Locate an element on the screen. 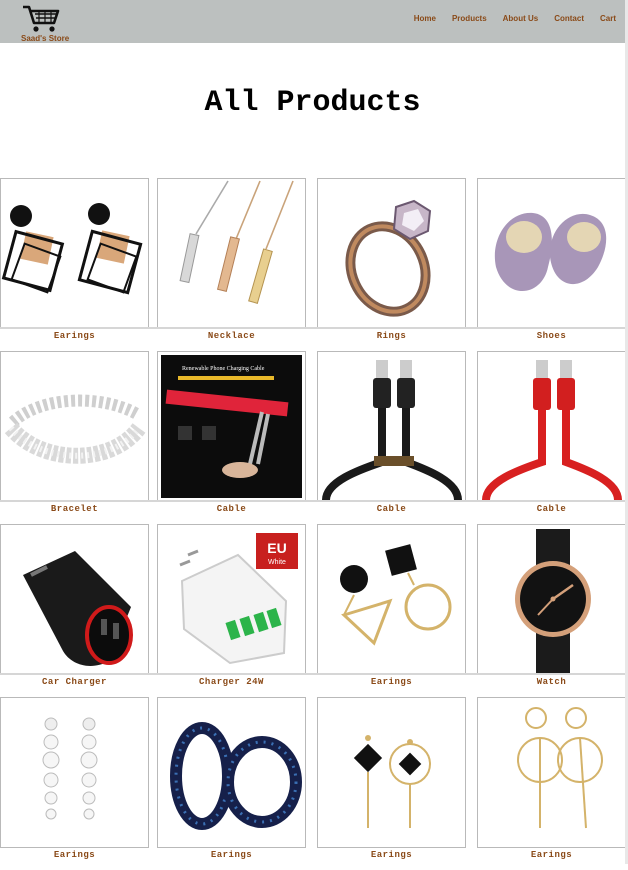  product-label: Necklace is located at coordinates (231, 336).